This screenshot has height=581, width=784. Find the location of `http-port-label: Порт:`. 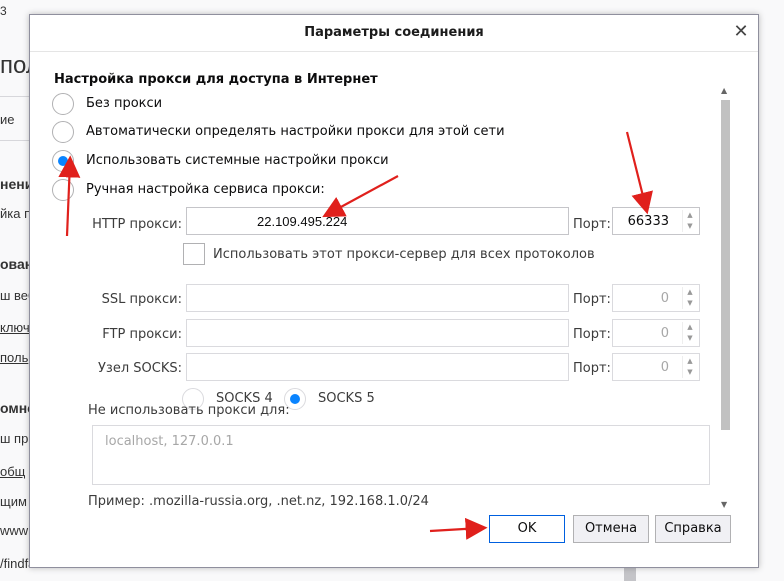

http-port-label: Порт: is located at coordinates (592, 224).